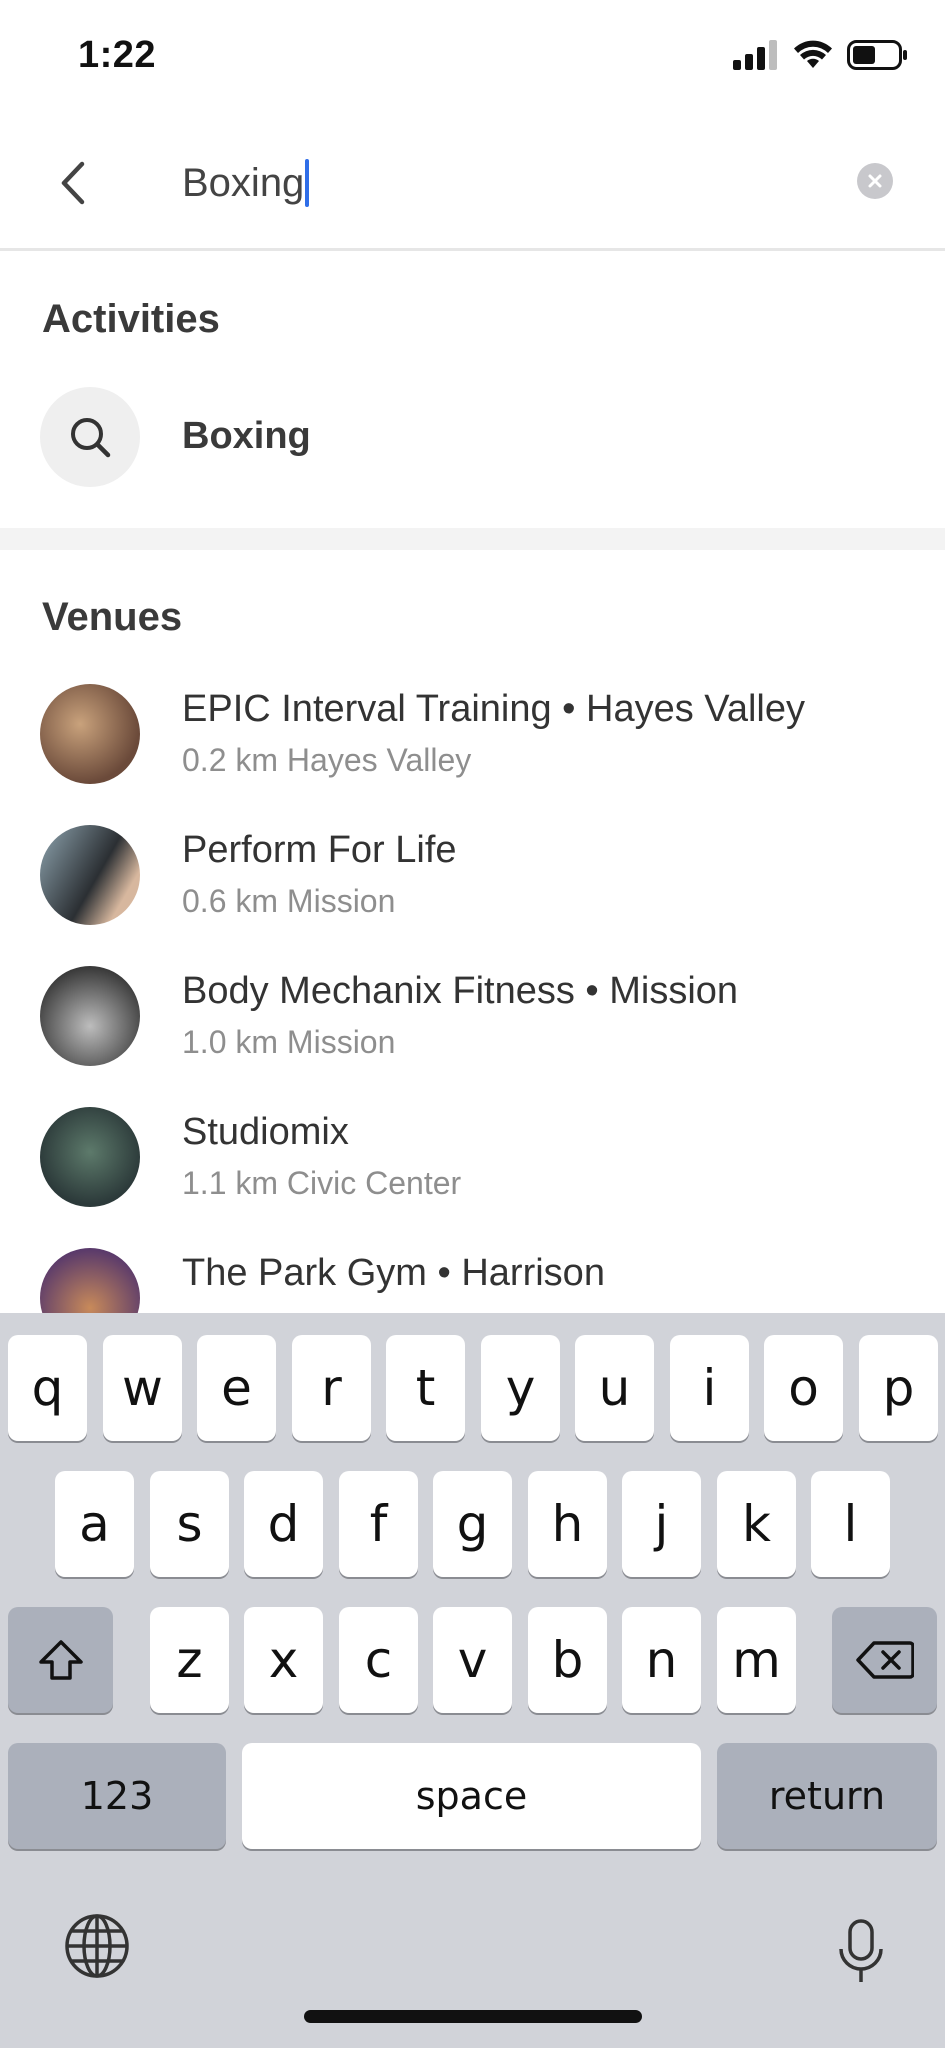  I want to click on search-input, so click(502, 183).